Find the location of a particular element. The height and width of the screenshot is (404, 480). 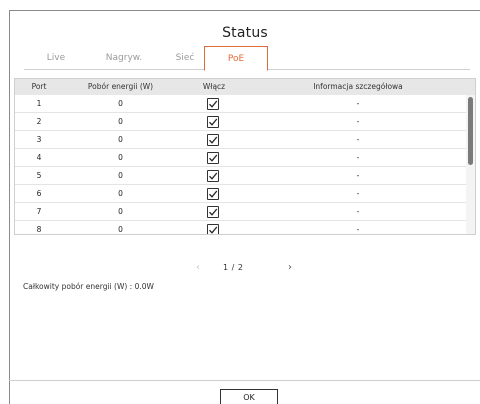

pagination: ‹ 1 / 2 › is located at coordinates (240, 268).